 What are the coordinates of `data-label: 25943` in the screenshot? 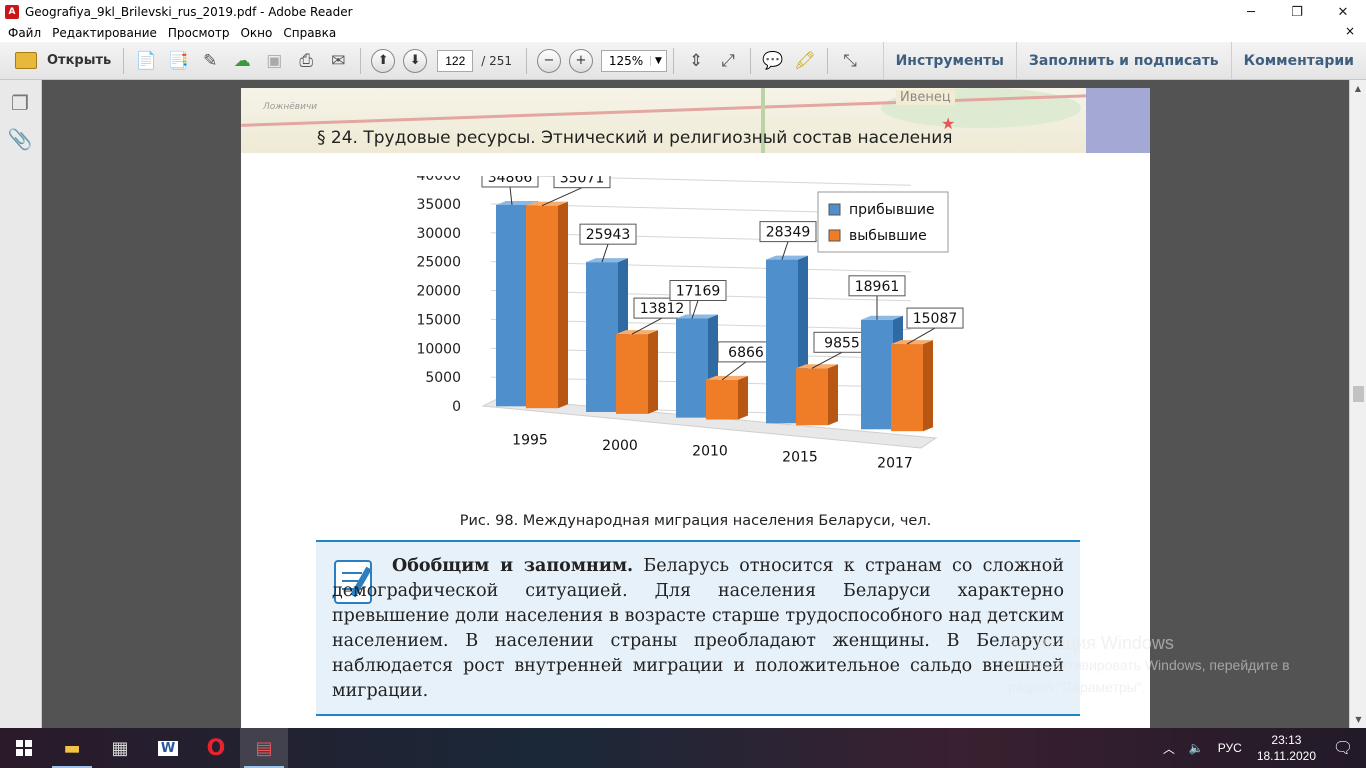 It's located at (608, 235).